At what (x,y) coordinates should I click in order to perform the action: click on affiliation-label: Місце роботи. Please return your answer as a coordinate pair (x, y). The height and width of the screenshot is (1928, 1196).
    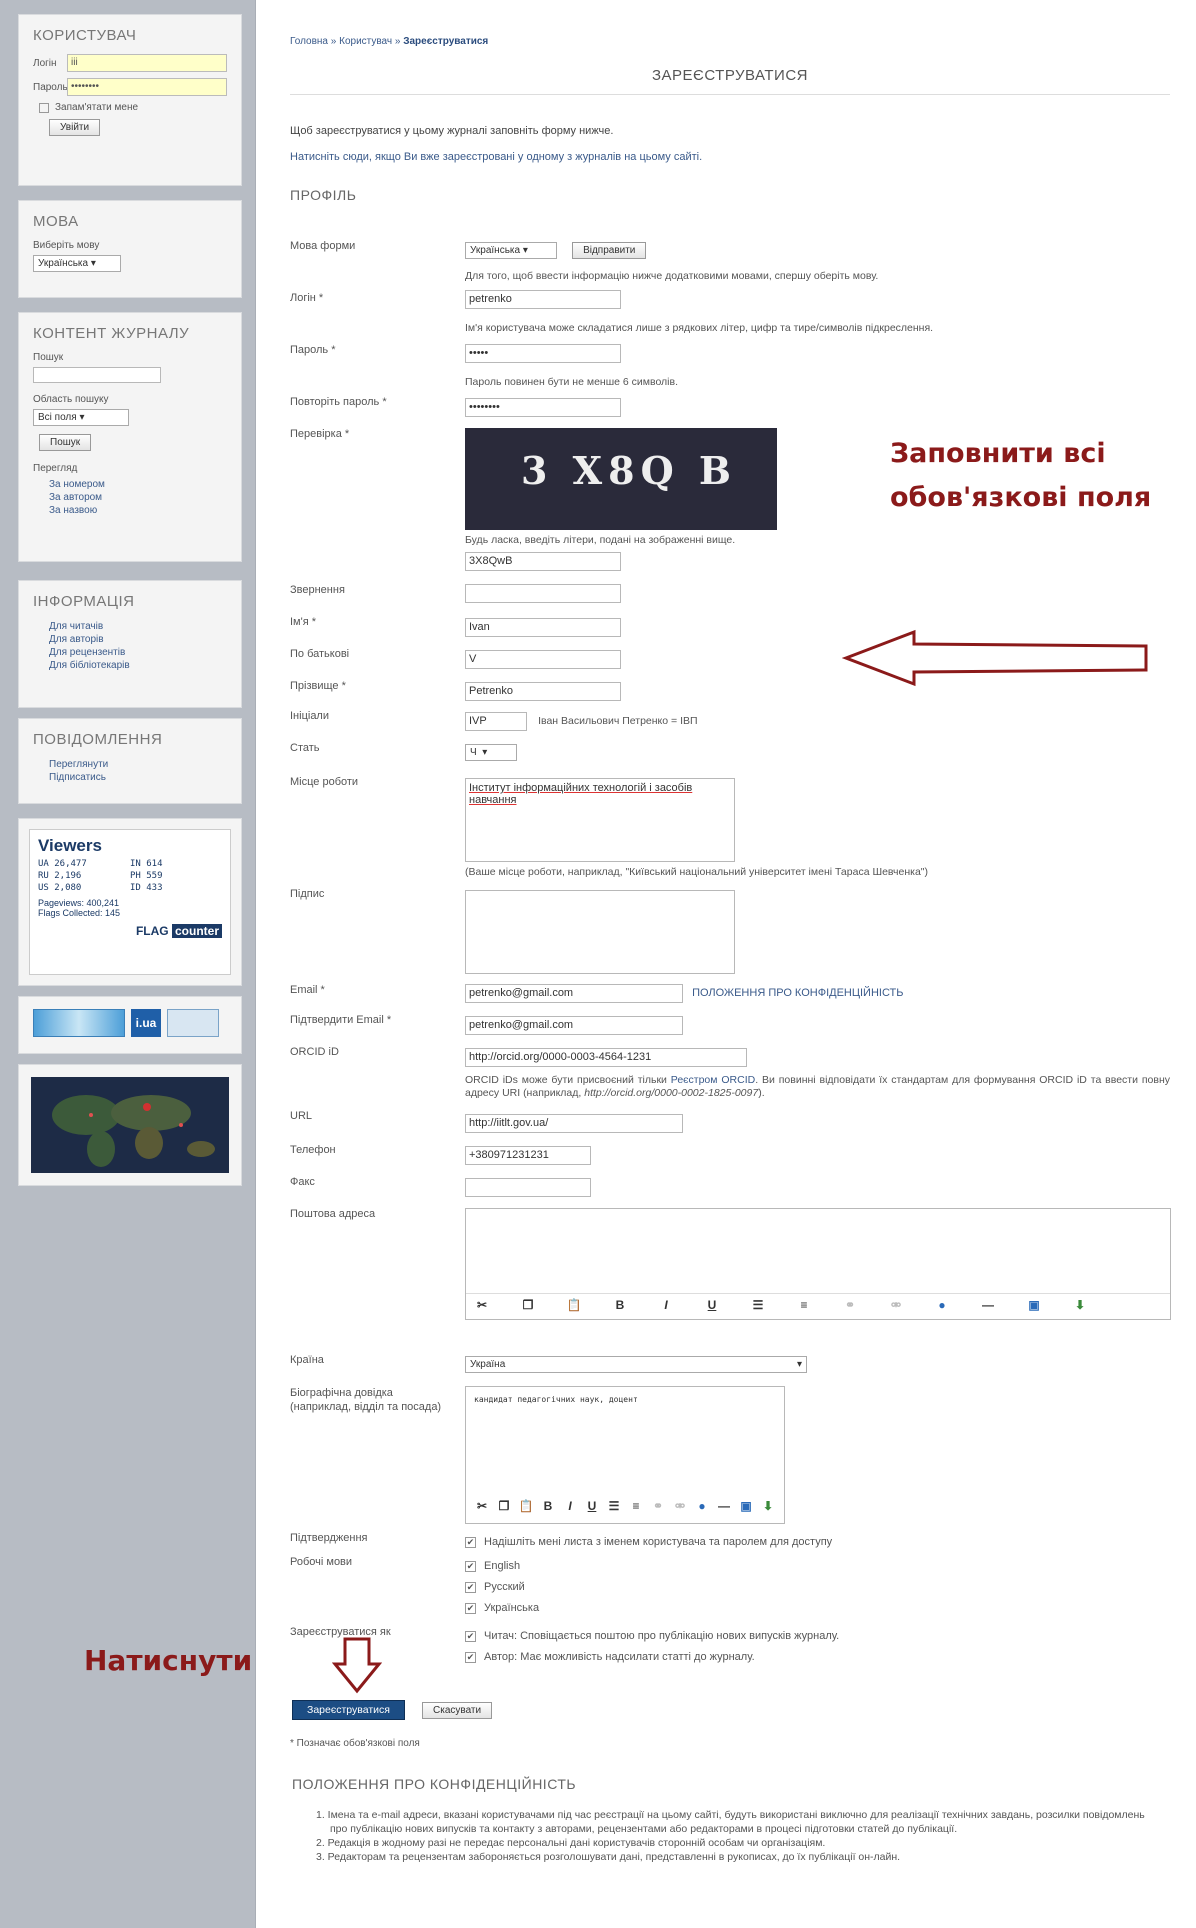
    Looking at the image, I should click on (324, 782).